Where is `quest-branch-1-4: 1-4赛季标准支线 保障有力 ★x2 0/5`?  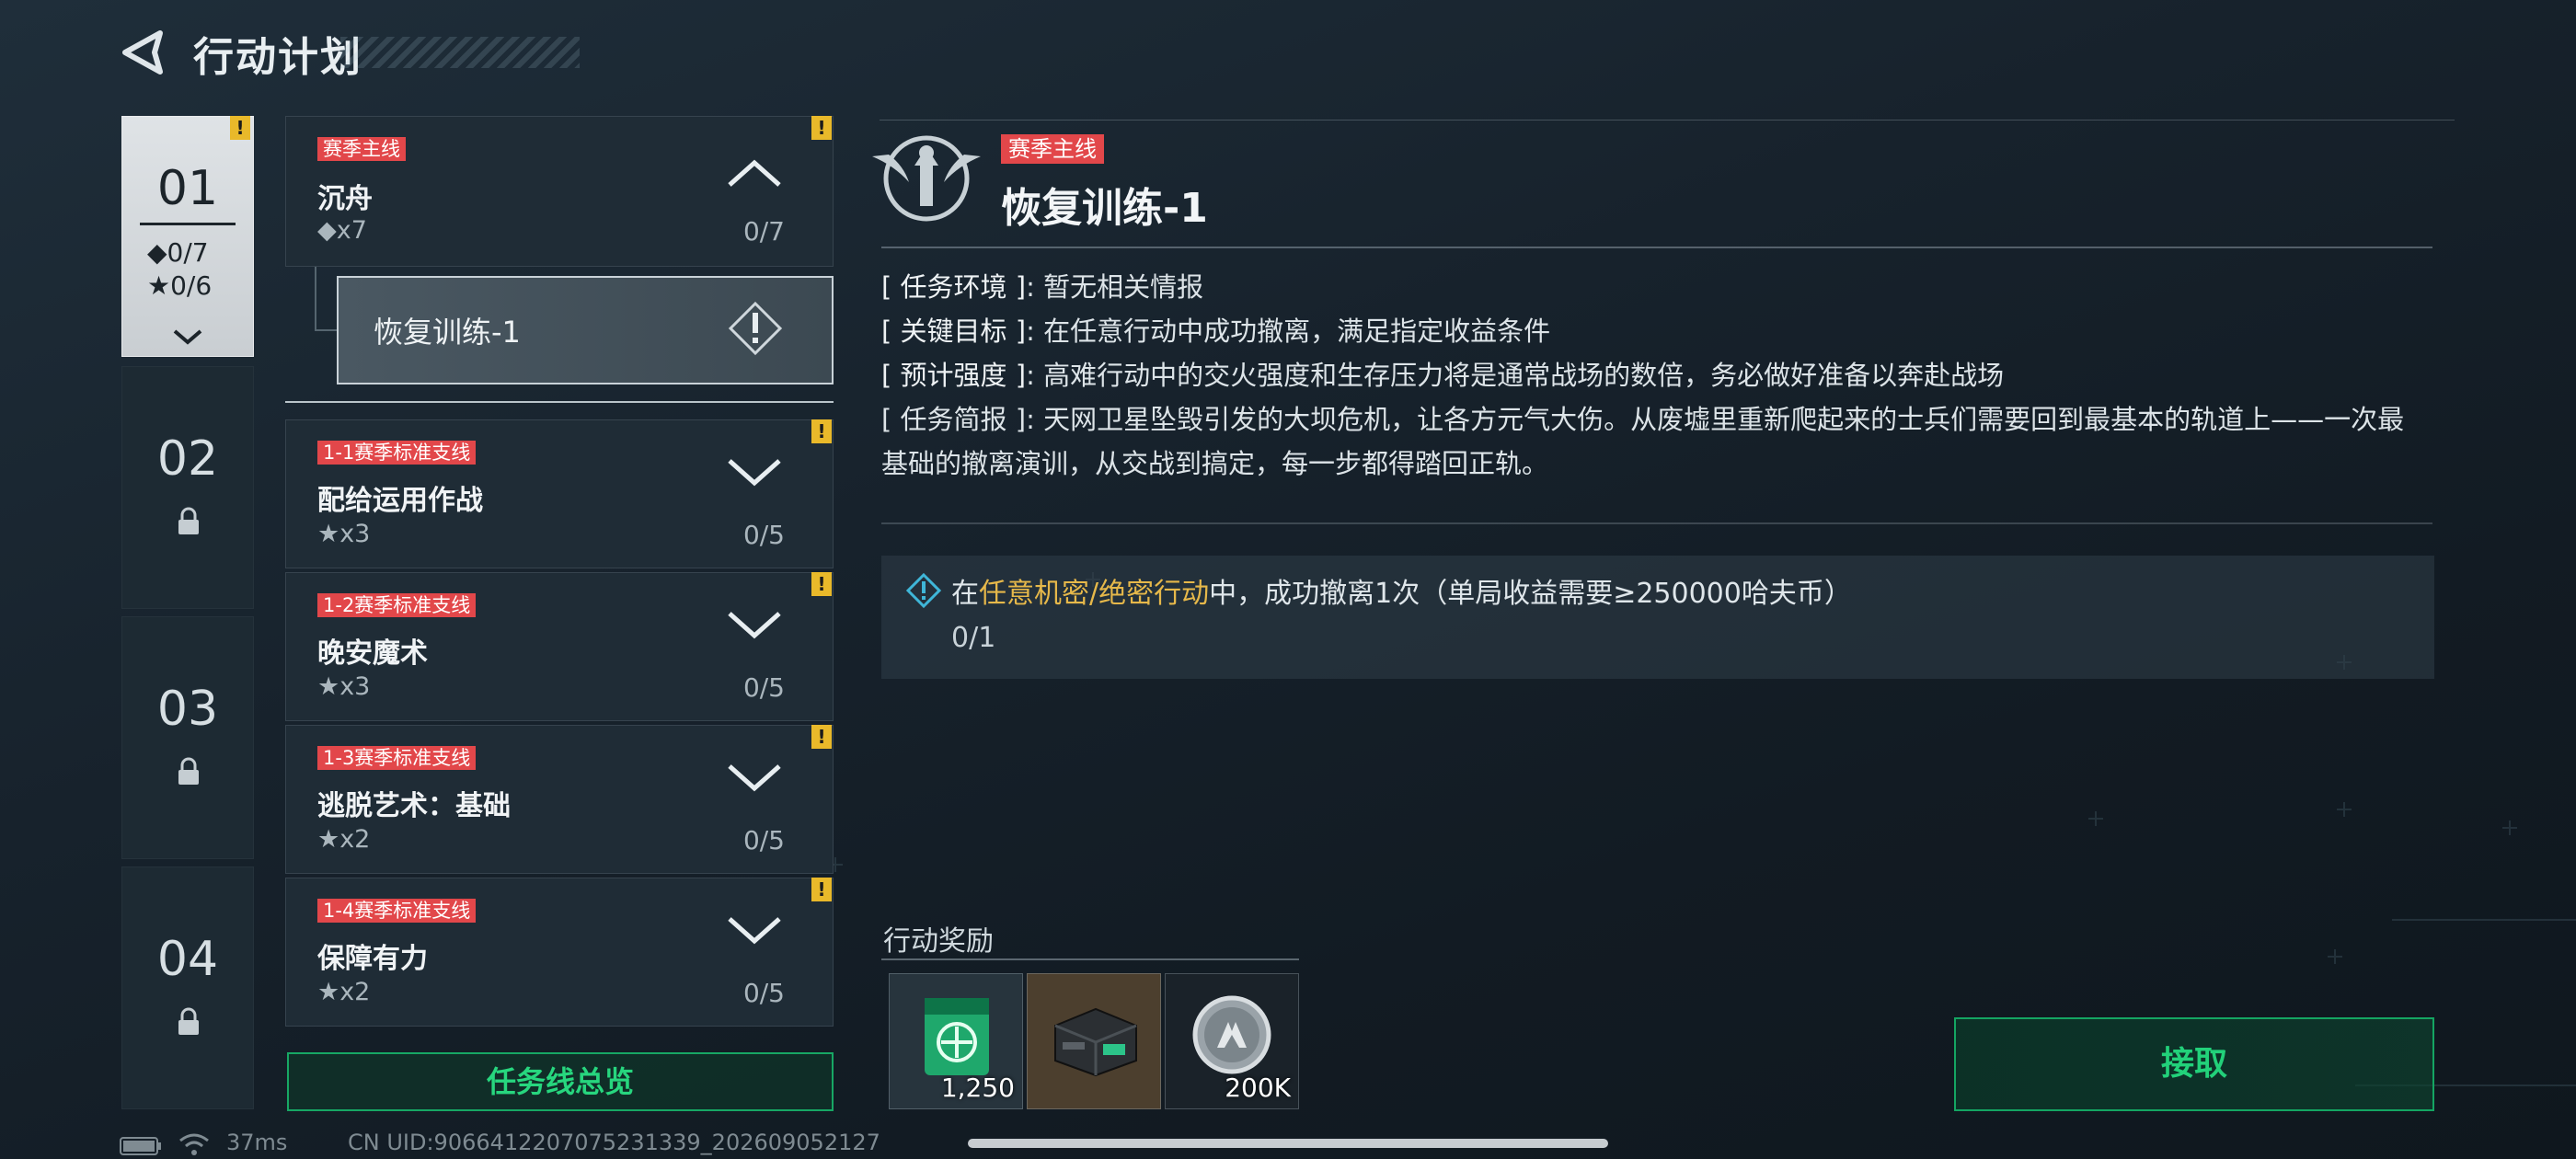
quest-branch-1-4: 1-4赛季标准支线 保障有力 ★x2 0/5 is located at coordinates (559, 952).